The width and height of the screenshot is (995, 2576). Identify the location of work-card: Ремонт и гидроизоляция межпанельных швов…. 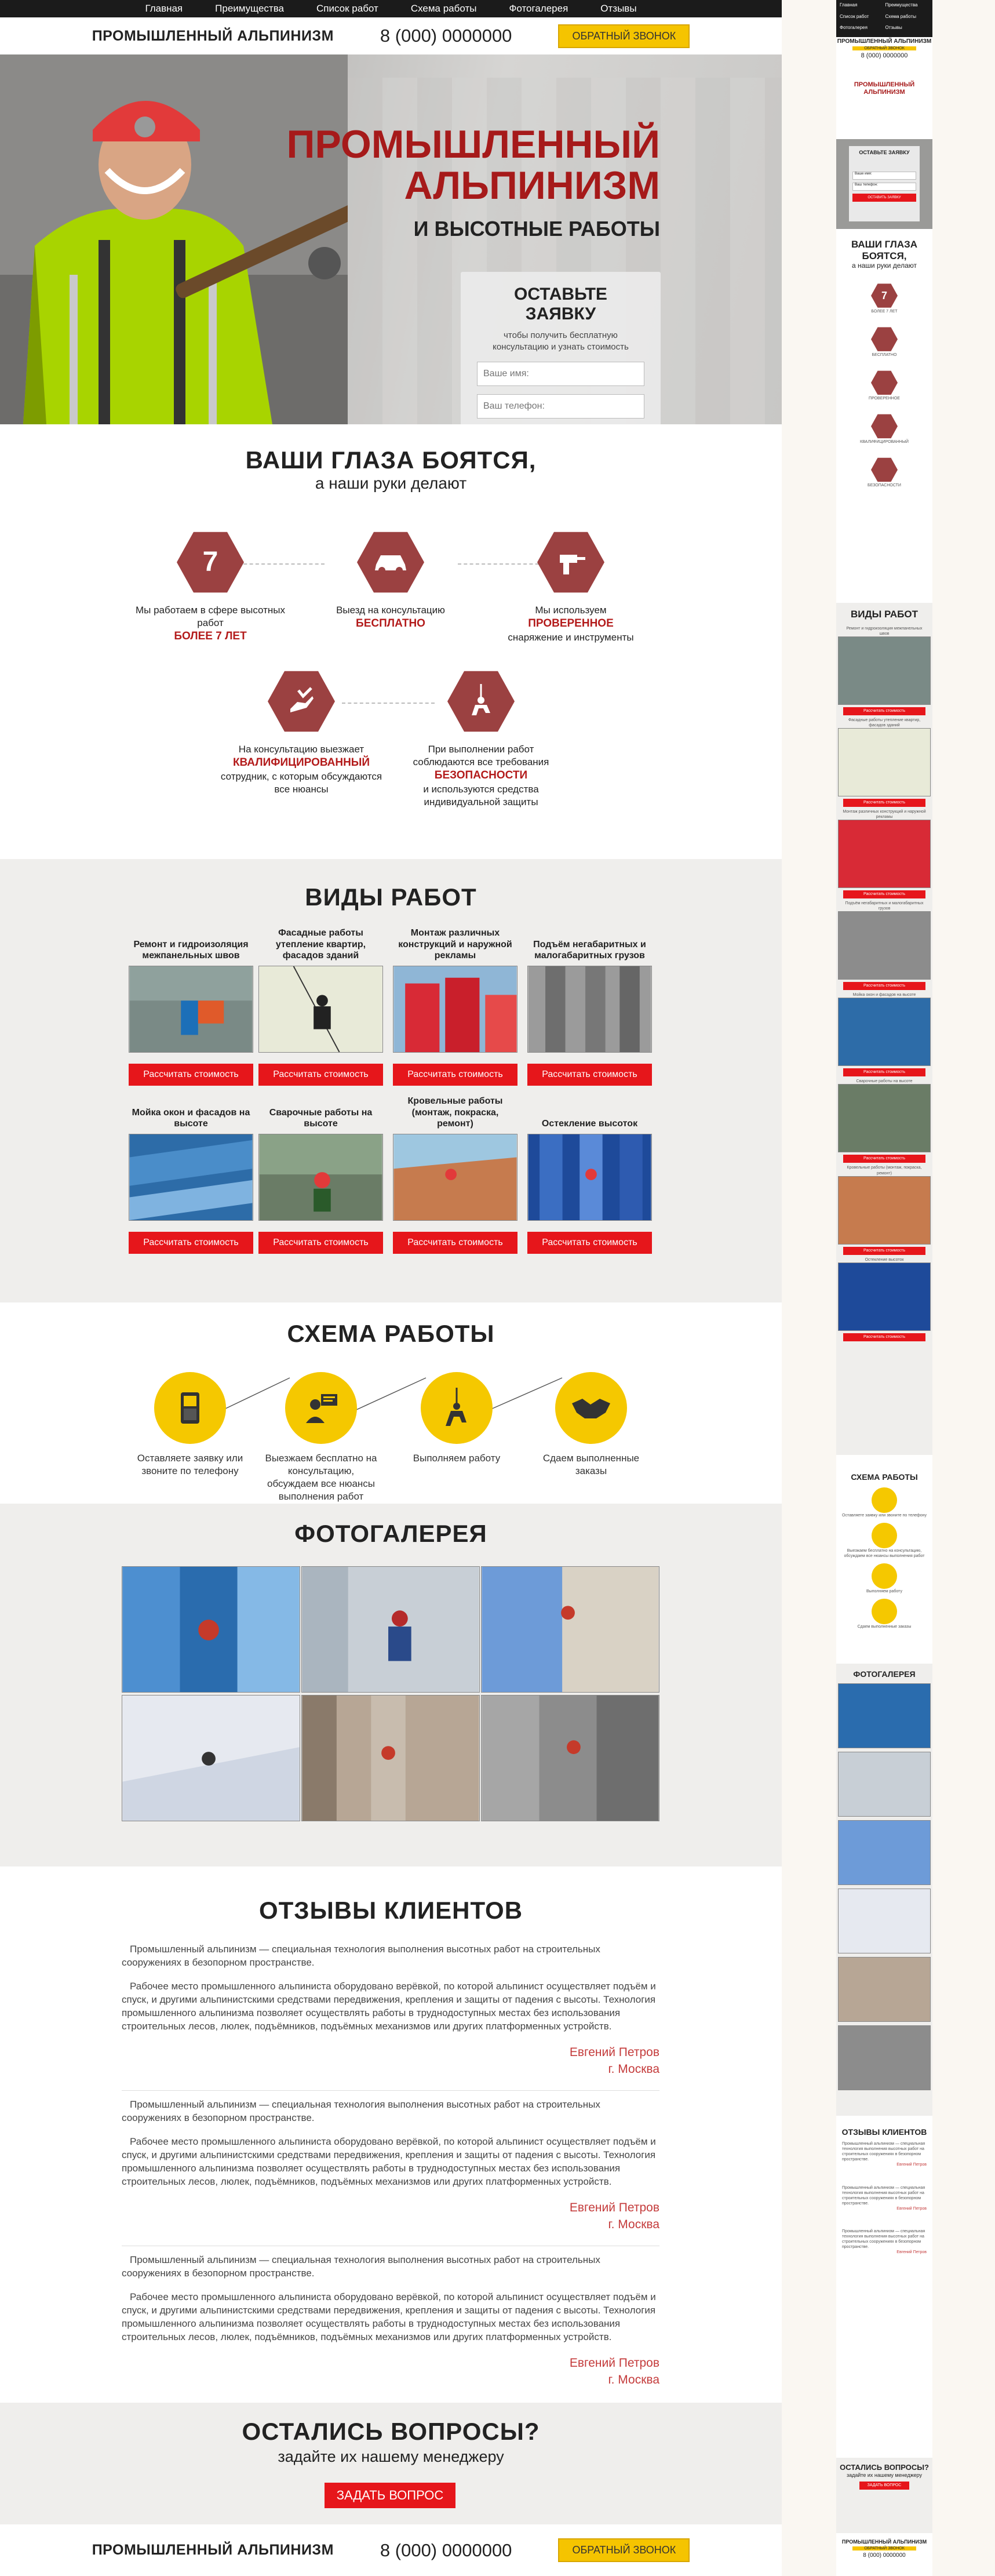
(191, 1007).